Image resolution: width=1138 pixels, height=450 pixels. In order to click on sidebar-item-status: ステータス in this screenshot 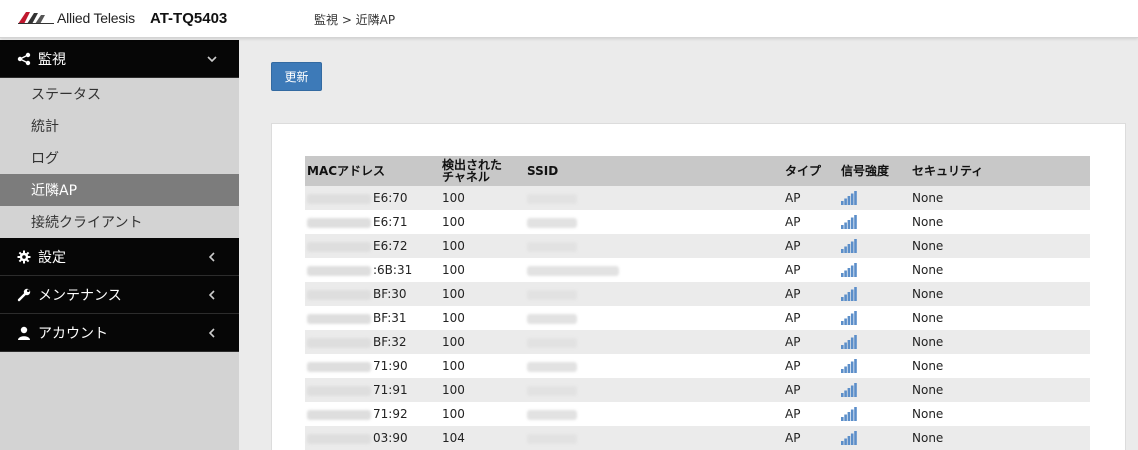, I will do `click(119, 94)`.